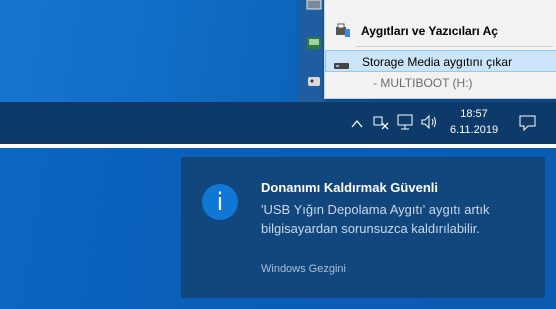 This screenshot has height=309, width=556. I want to click on printer-icon, so click(343, 34).